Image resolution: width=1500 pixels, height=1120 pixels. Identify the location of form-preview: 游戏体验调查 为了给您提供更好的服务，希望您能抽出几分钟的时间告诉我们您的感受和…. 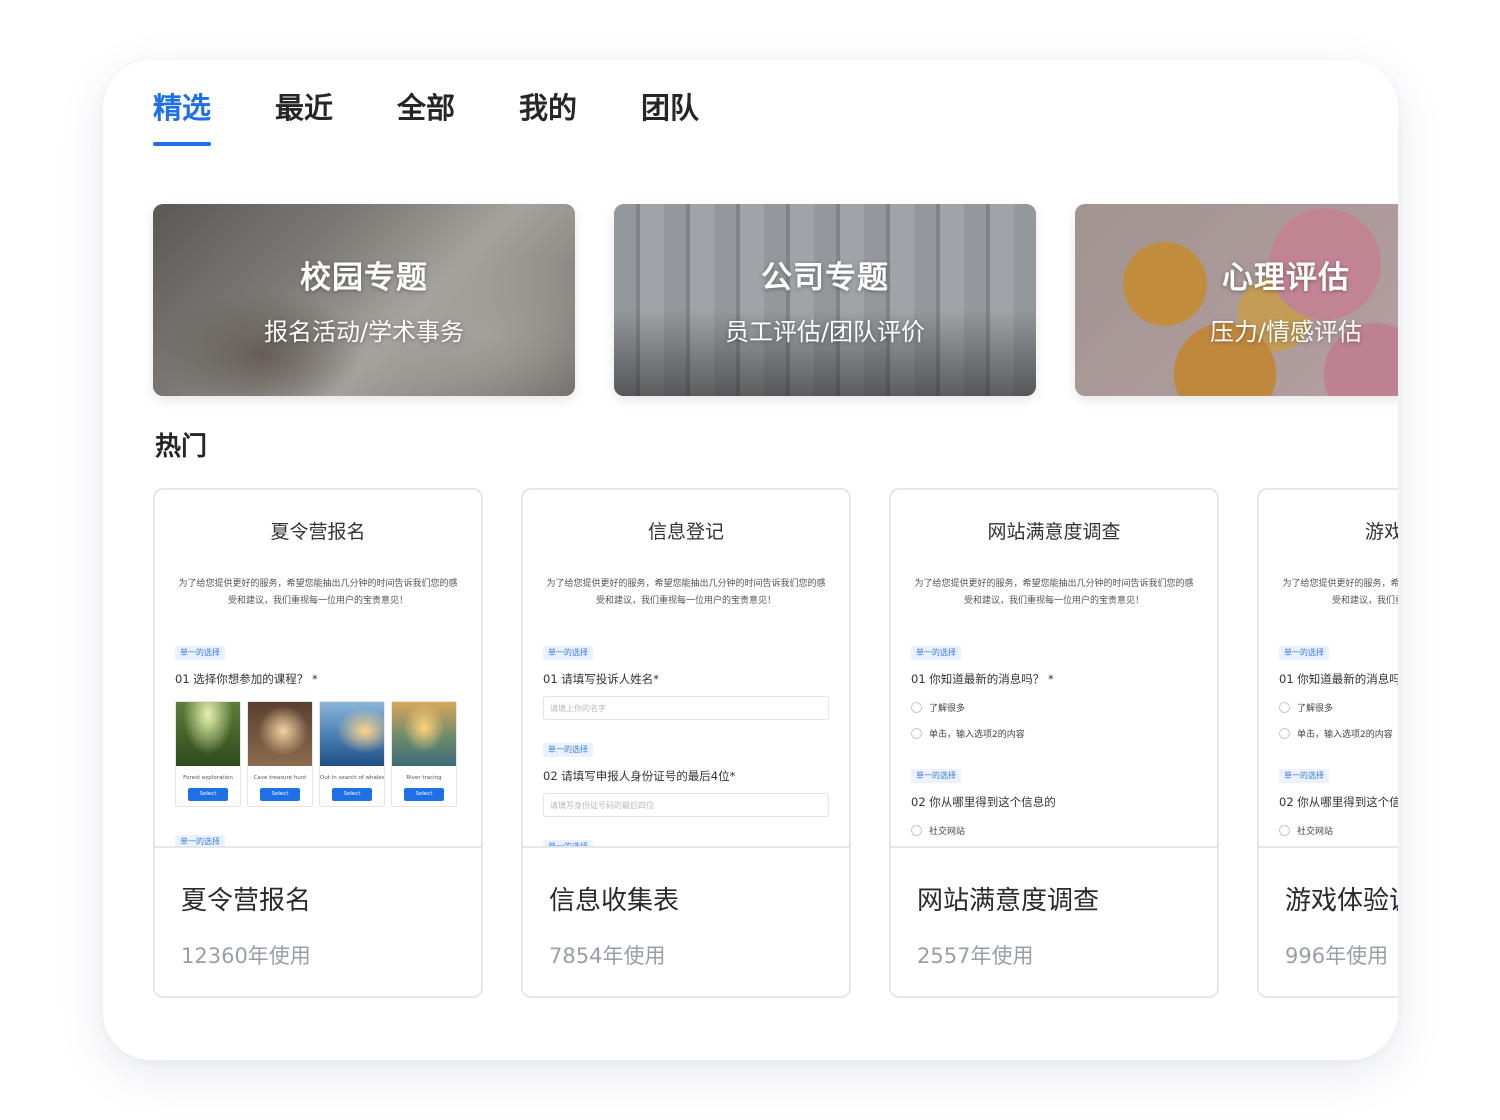
(1328, 668).